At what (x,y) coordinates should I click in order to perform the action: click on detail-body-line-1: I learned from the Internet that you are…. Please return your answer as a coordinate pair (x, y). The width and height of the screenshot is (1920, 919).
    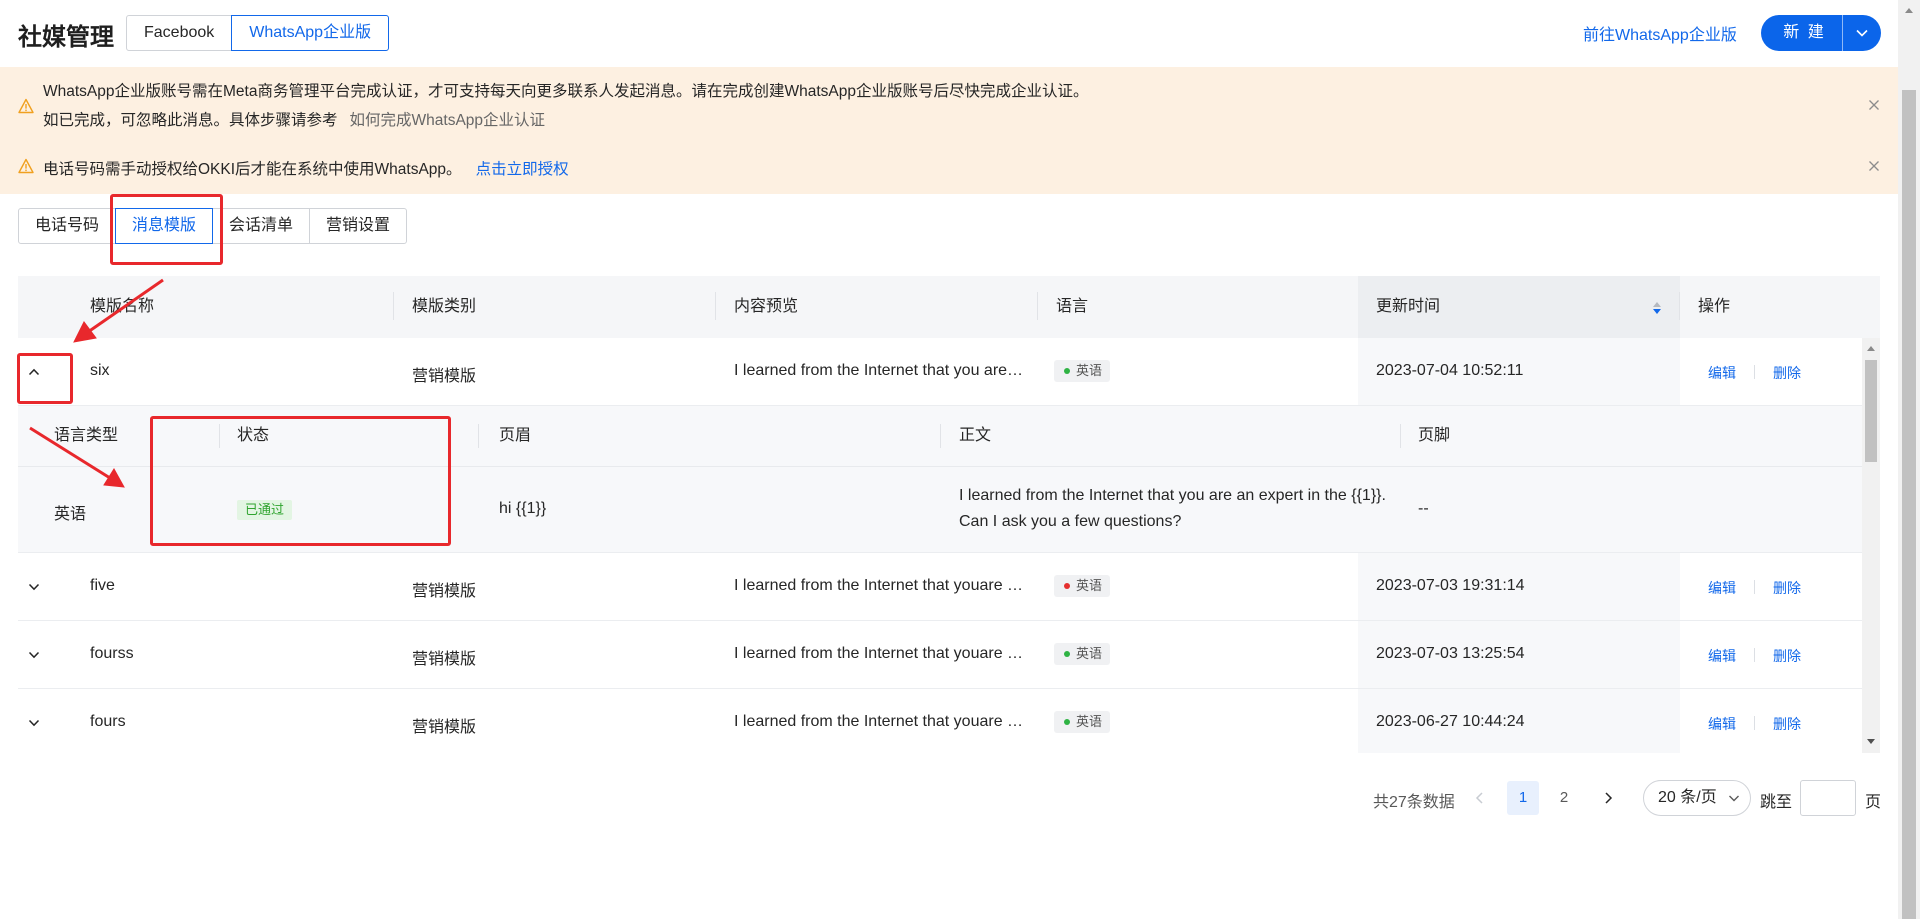
    Looking at the image, I should click on (1172, 495).